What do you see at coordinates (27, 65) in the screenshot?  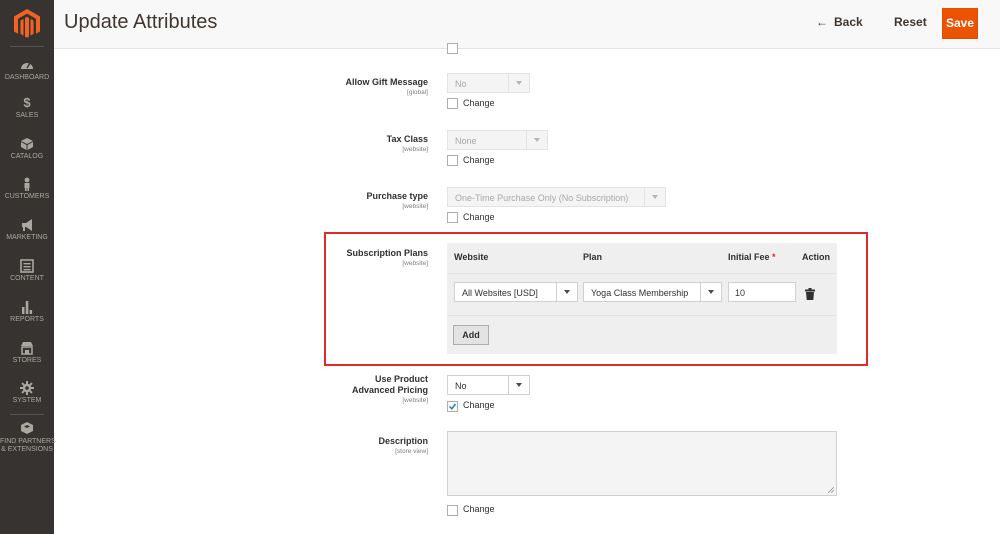 I see `dashboard-icon` at bounding box center [27, 65].